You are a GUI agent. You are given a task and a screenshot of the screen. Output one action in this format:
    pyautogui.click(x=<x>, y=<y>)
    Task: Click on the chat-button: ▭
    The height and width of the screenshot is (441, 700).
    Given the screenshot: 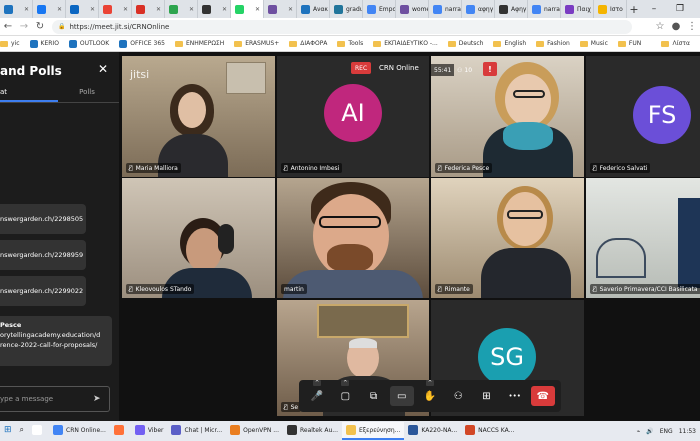 What is the action you would take?
    pyautogui.click(x=401, y=396)
    